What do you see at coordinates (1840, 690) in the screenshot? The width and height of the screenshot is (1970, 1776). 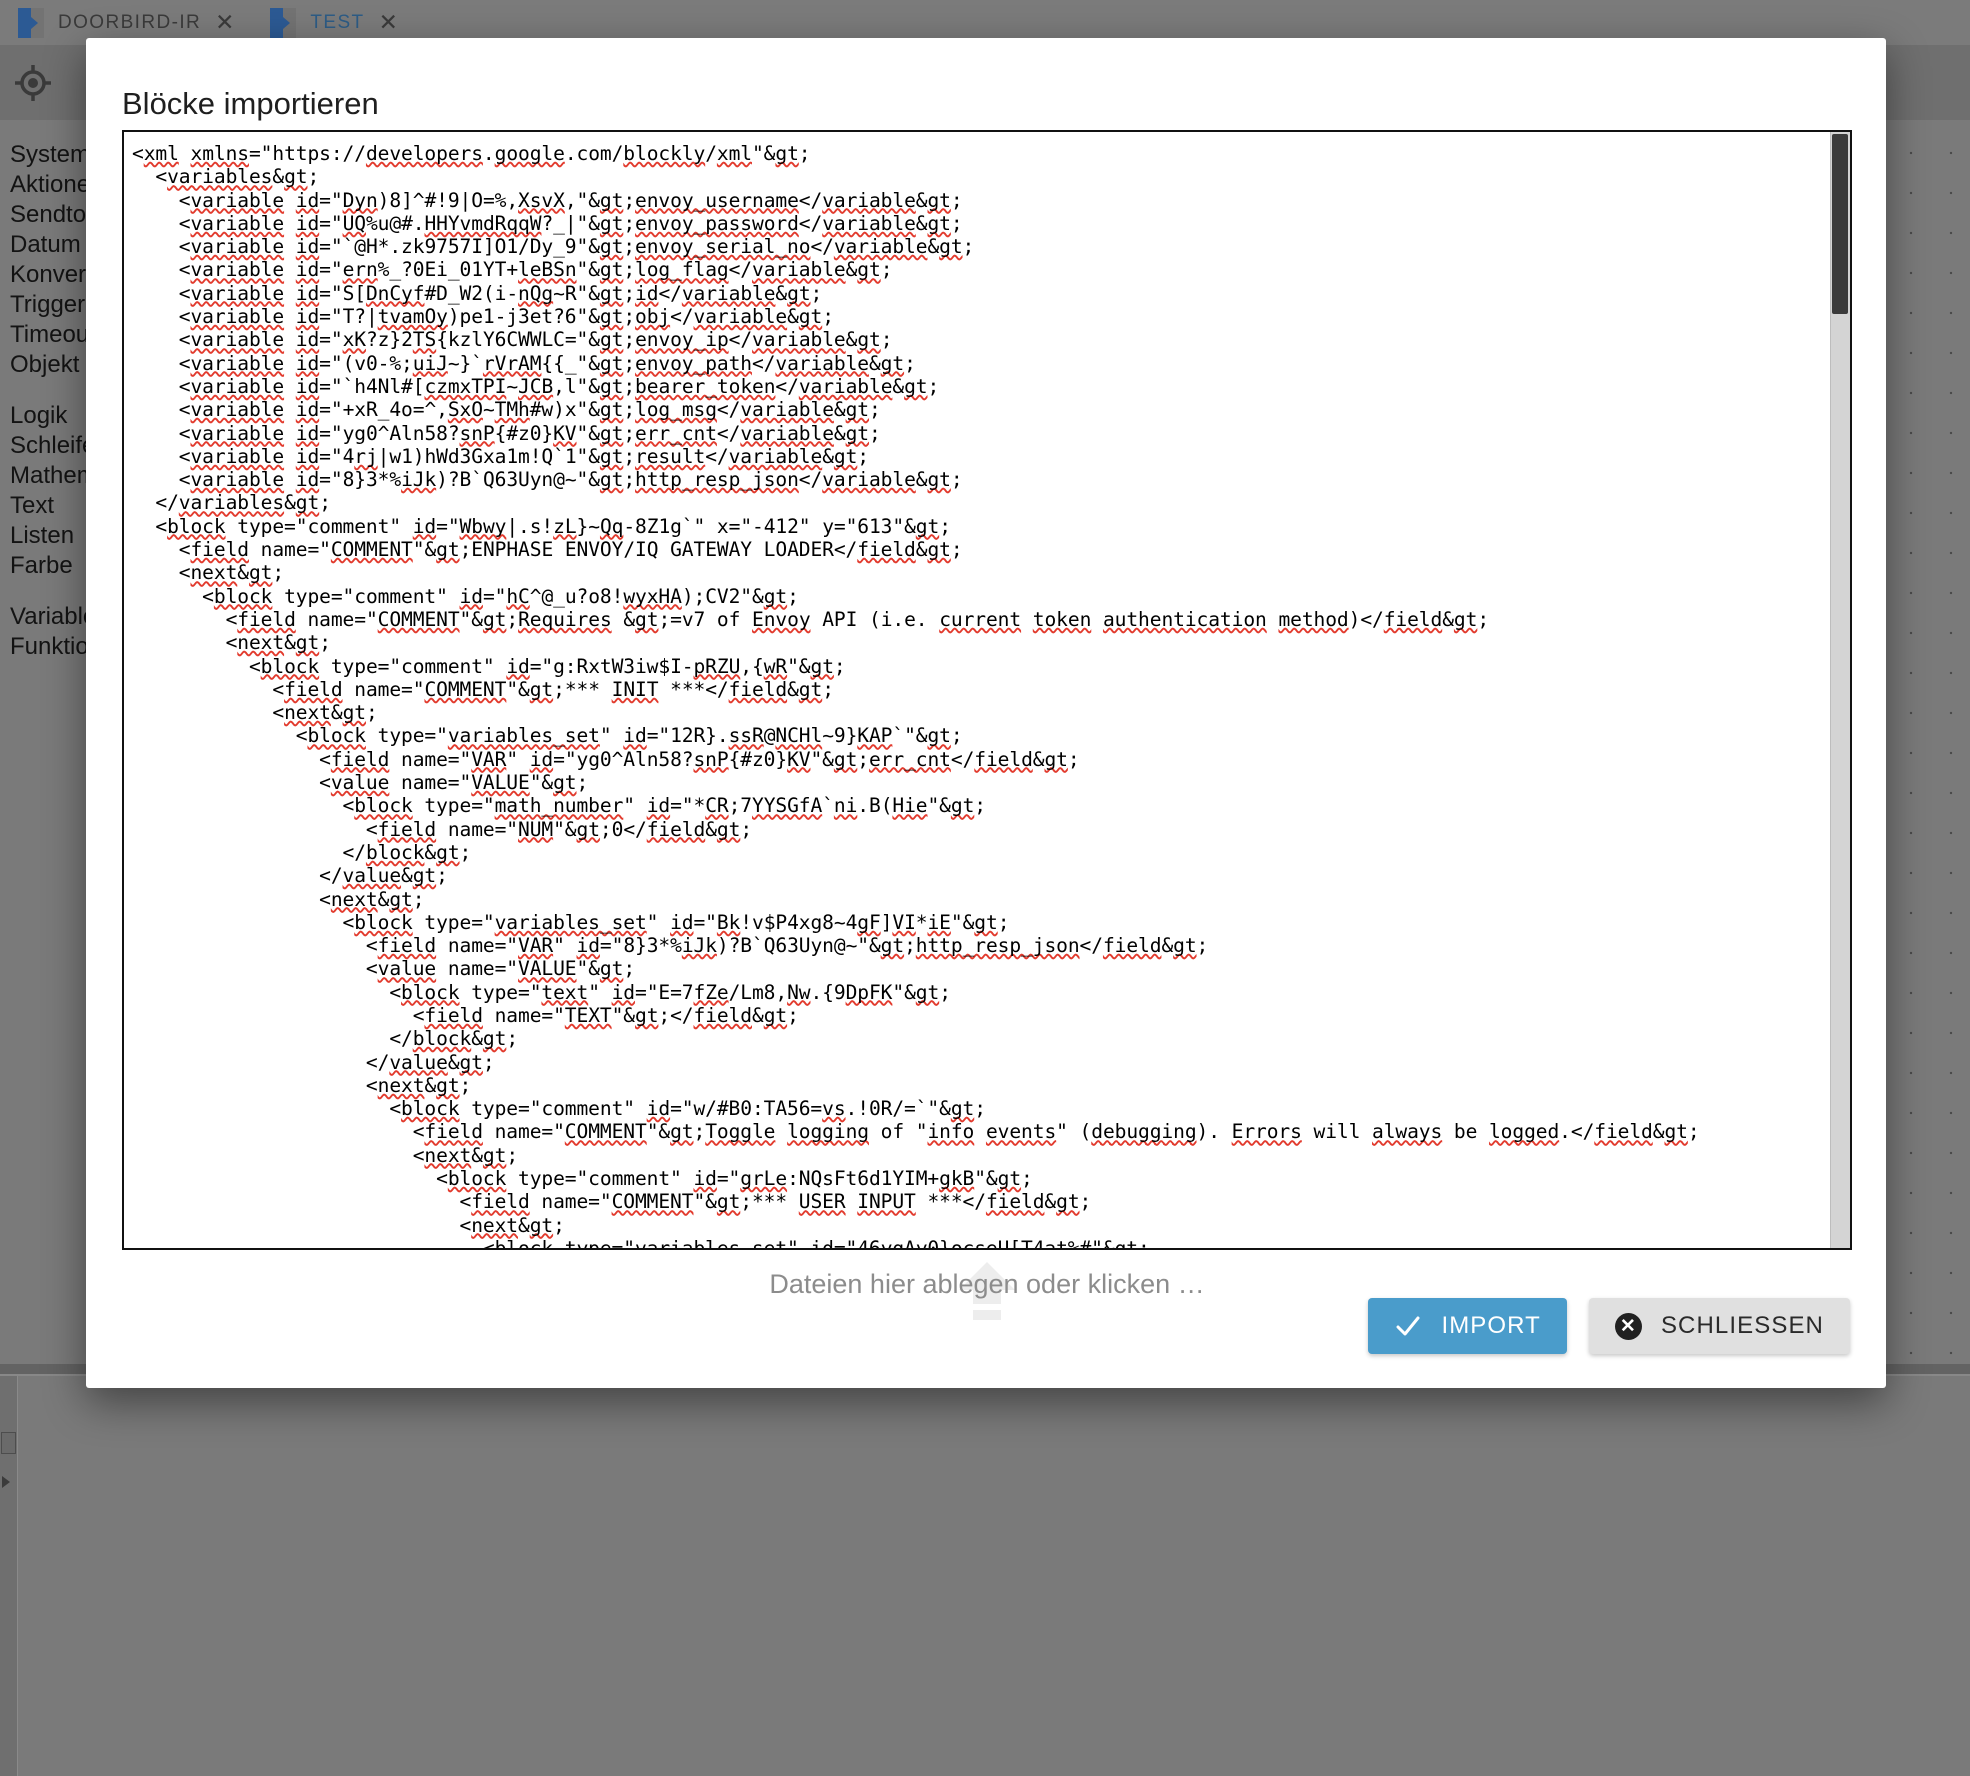 I see `xml-scrollbar-track` at bounding box center [1840, 690].